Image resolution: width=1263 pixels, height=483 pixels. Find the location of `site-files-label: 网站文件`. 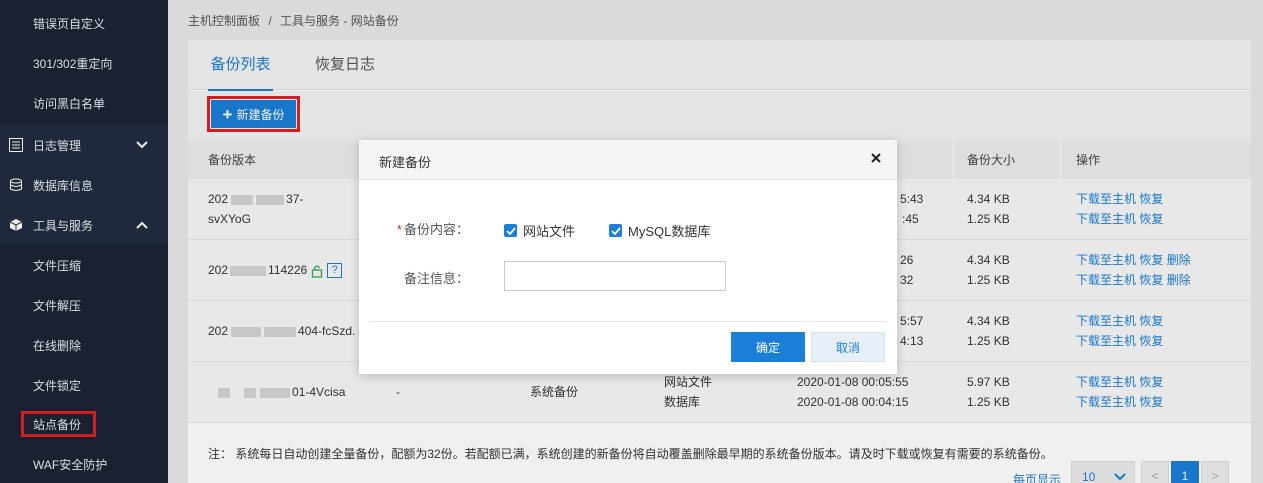

site-files-label: 网站文件 is located at coordinates (549, 231).